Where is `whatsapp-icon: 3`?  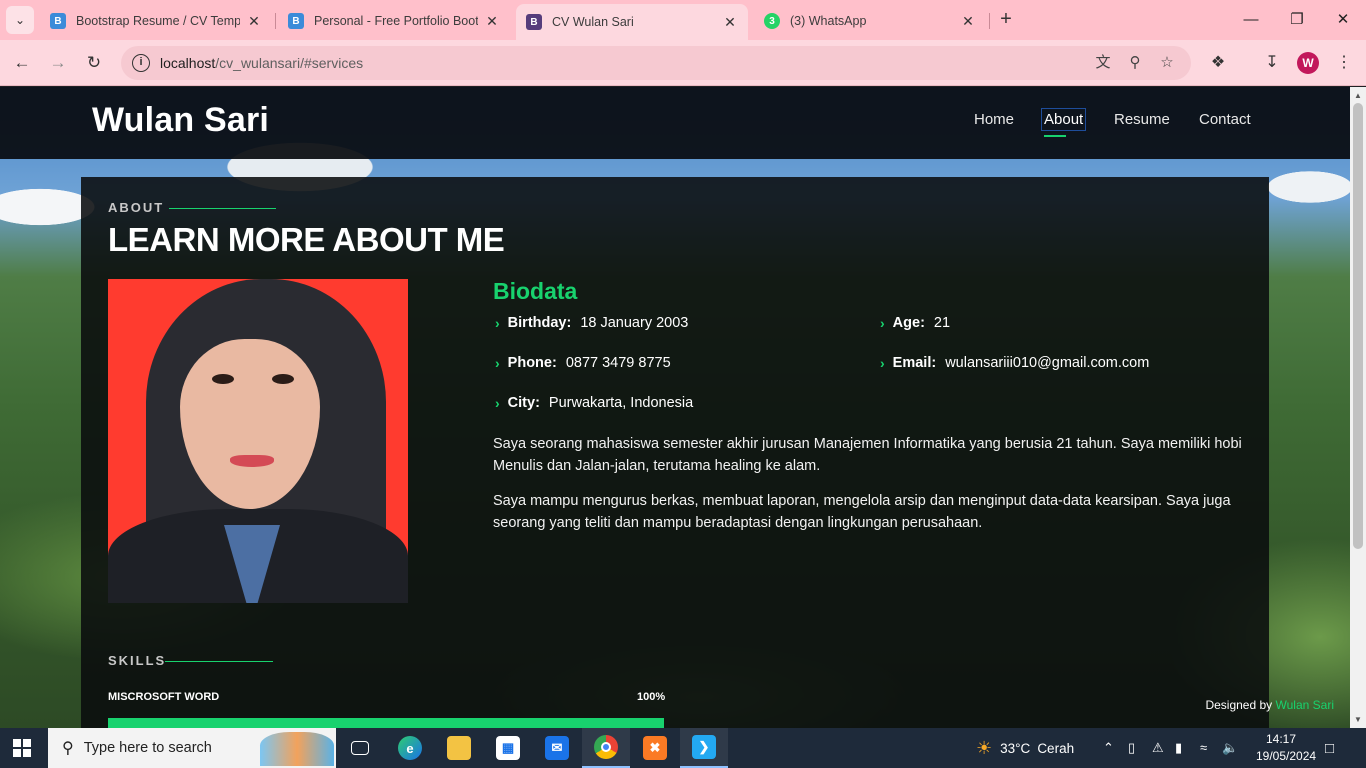
whatsapp-icon: 3 is located at coordinates (772, 21).